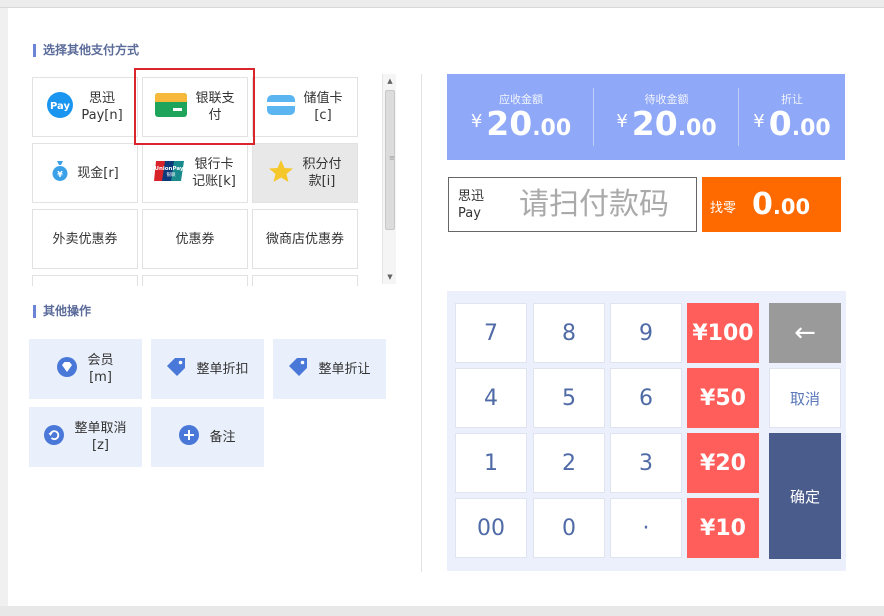 The image size is (884, 616). I want to click on scan-code-box: 思迅 Pay, so click(572, 204).